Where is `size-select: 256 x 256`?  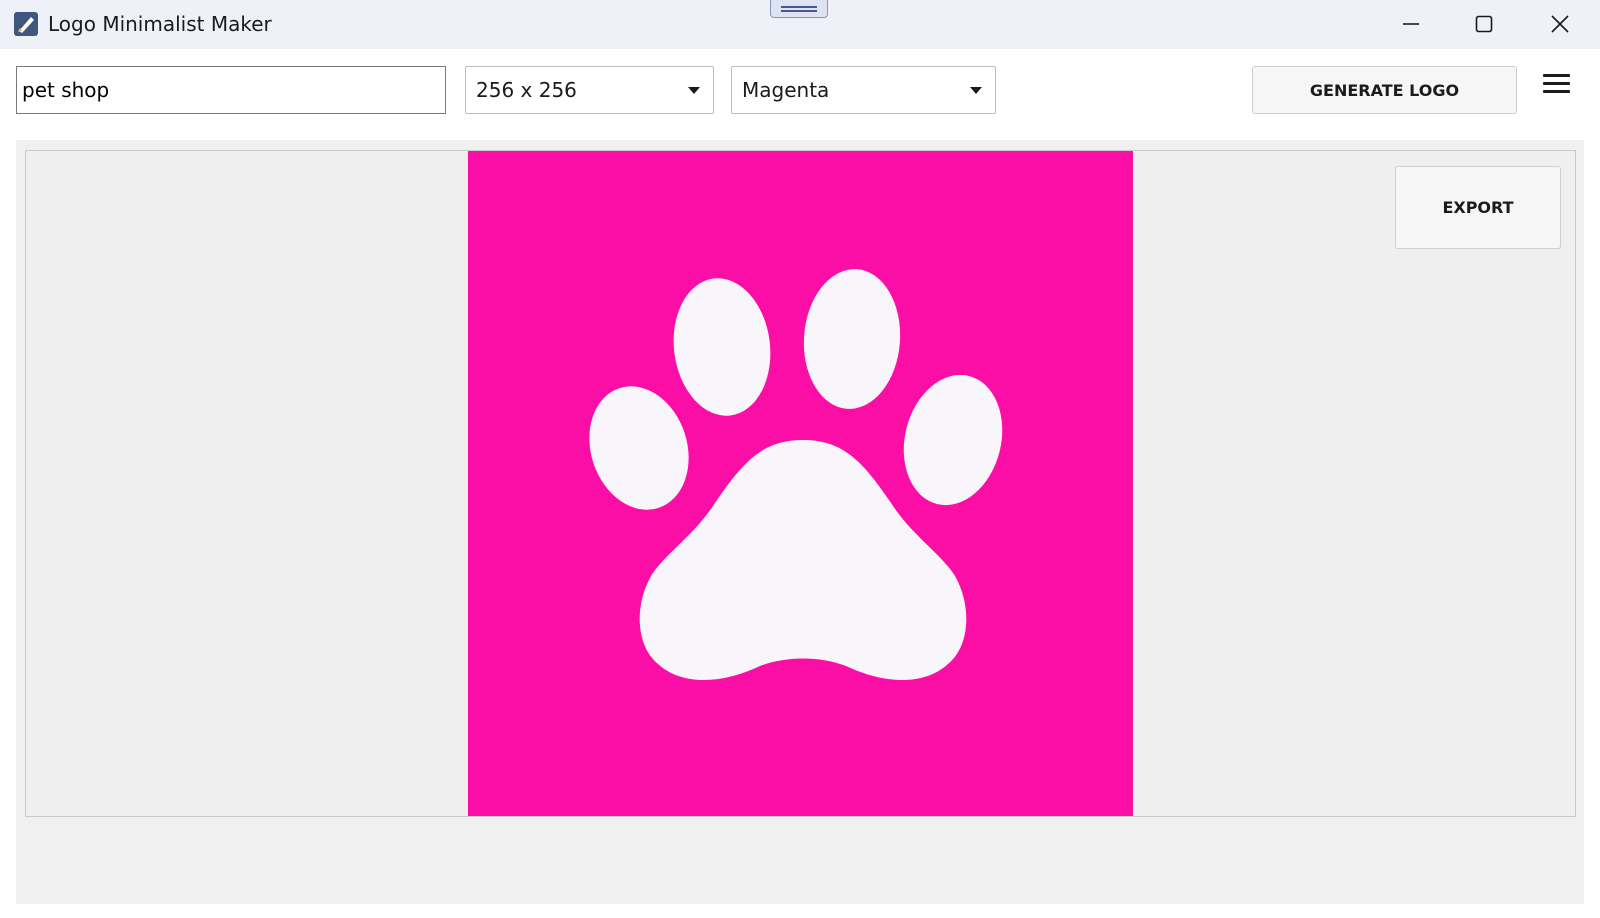 size-select: 256 x 256 is located at coordinates (589, 90).